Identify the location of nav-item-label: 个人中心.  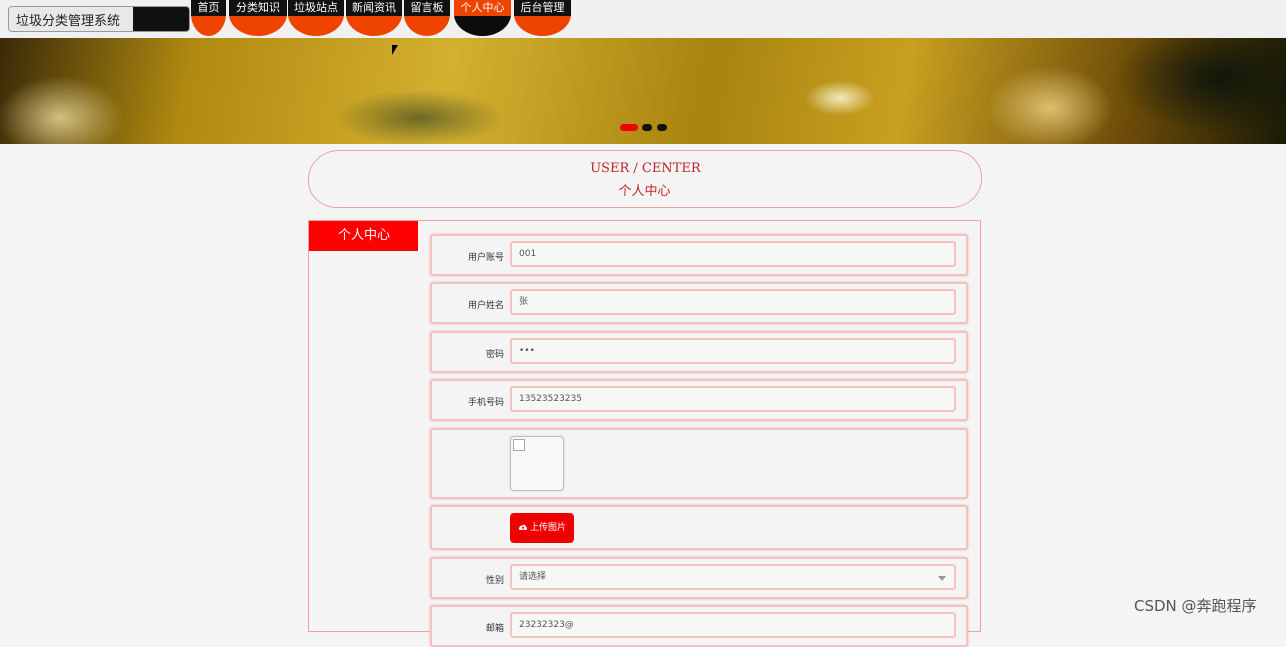
(482, 8).